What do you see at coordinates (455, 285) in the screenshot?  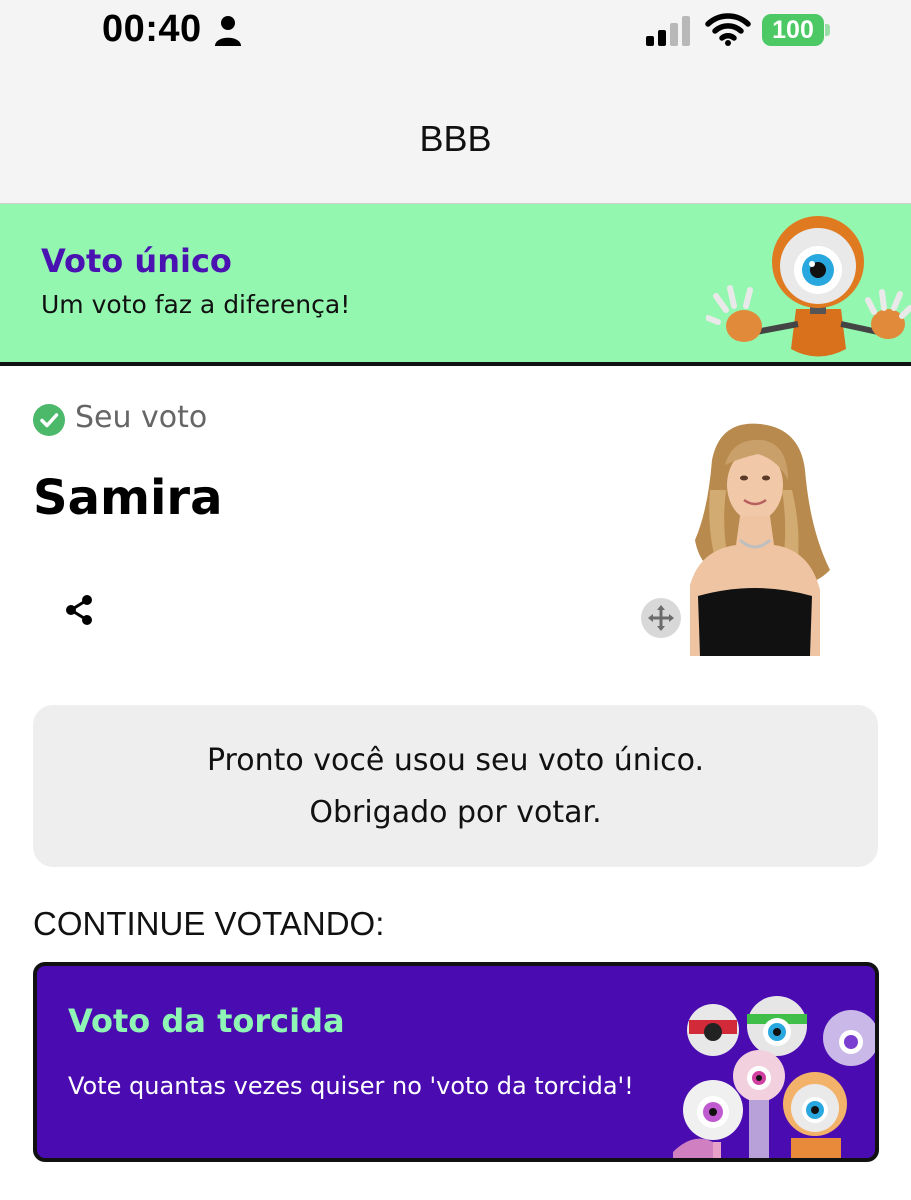 I see `voto-unico-banner: Voto único Um voto faz a diferença!` at bounding box center [455, 285].